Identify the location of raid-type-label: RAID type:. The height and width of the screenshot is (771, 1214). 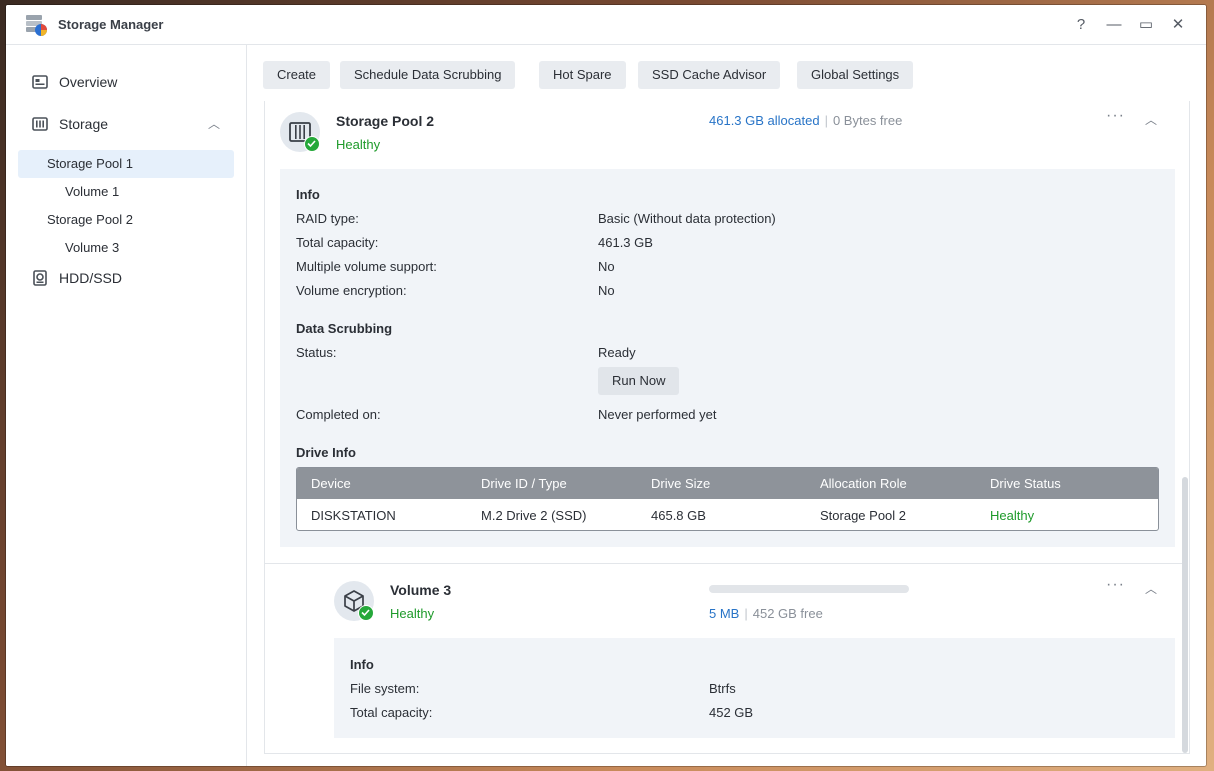
(327, 218).